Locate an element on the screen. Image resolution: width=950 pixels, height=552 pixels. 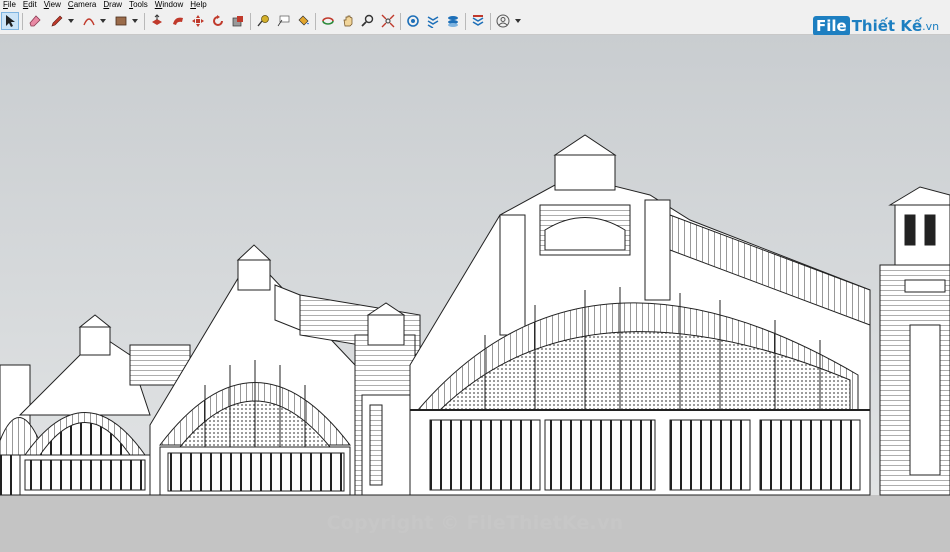
arc-icon is located at coordinates (89, 21).